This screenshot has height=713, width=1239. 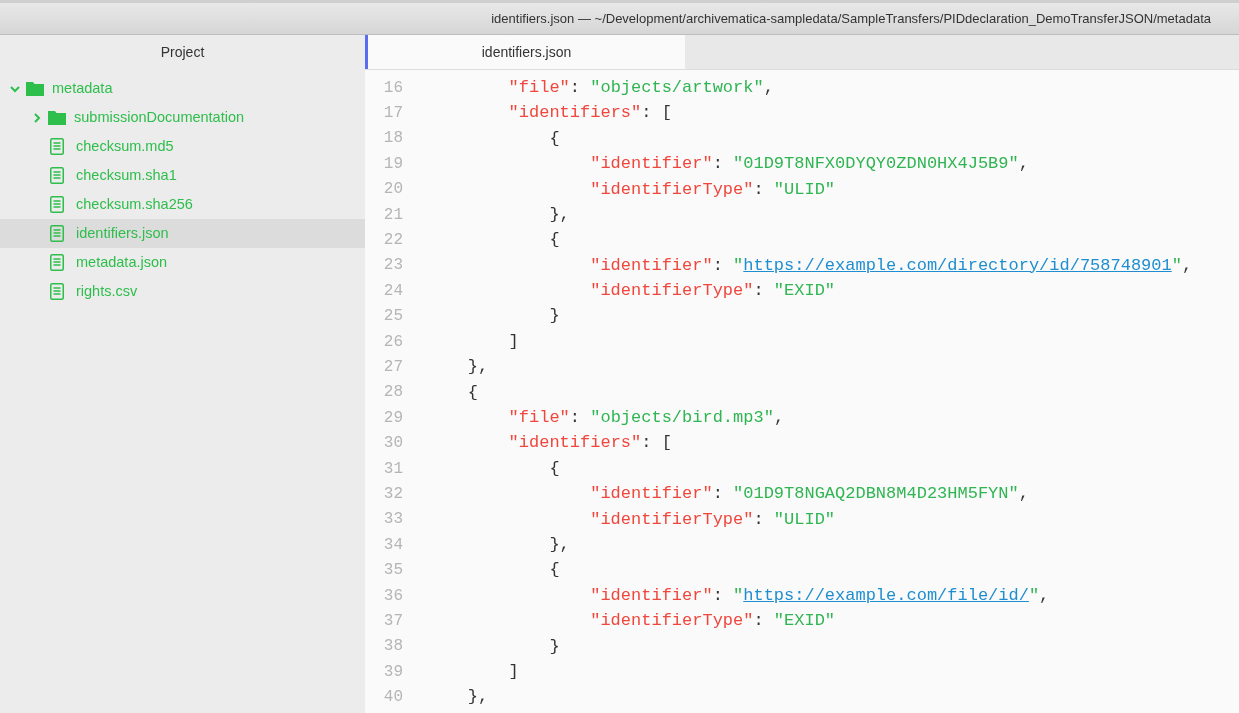 What do you see at coordinates (392, 367) in the screenshot?
I see `line-number: 27` at bounding box center [392, 367].